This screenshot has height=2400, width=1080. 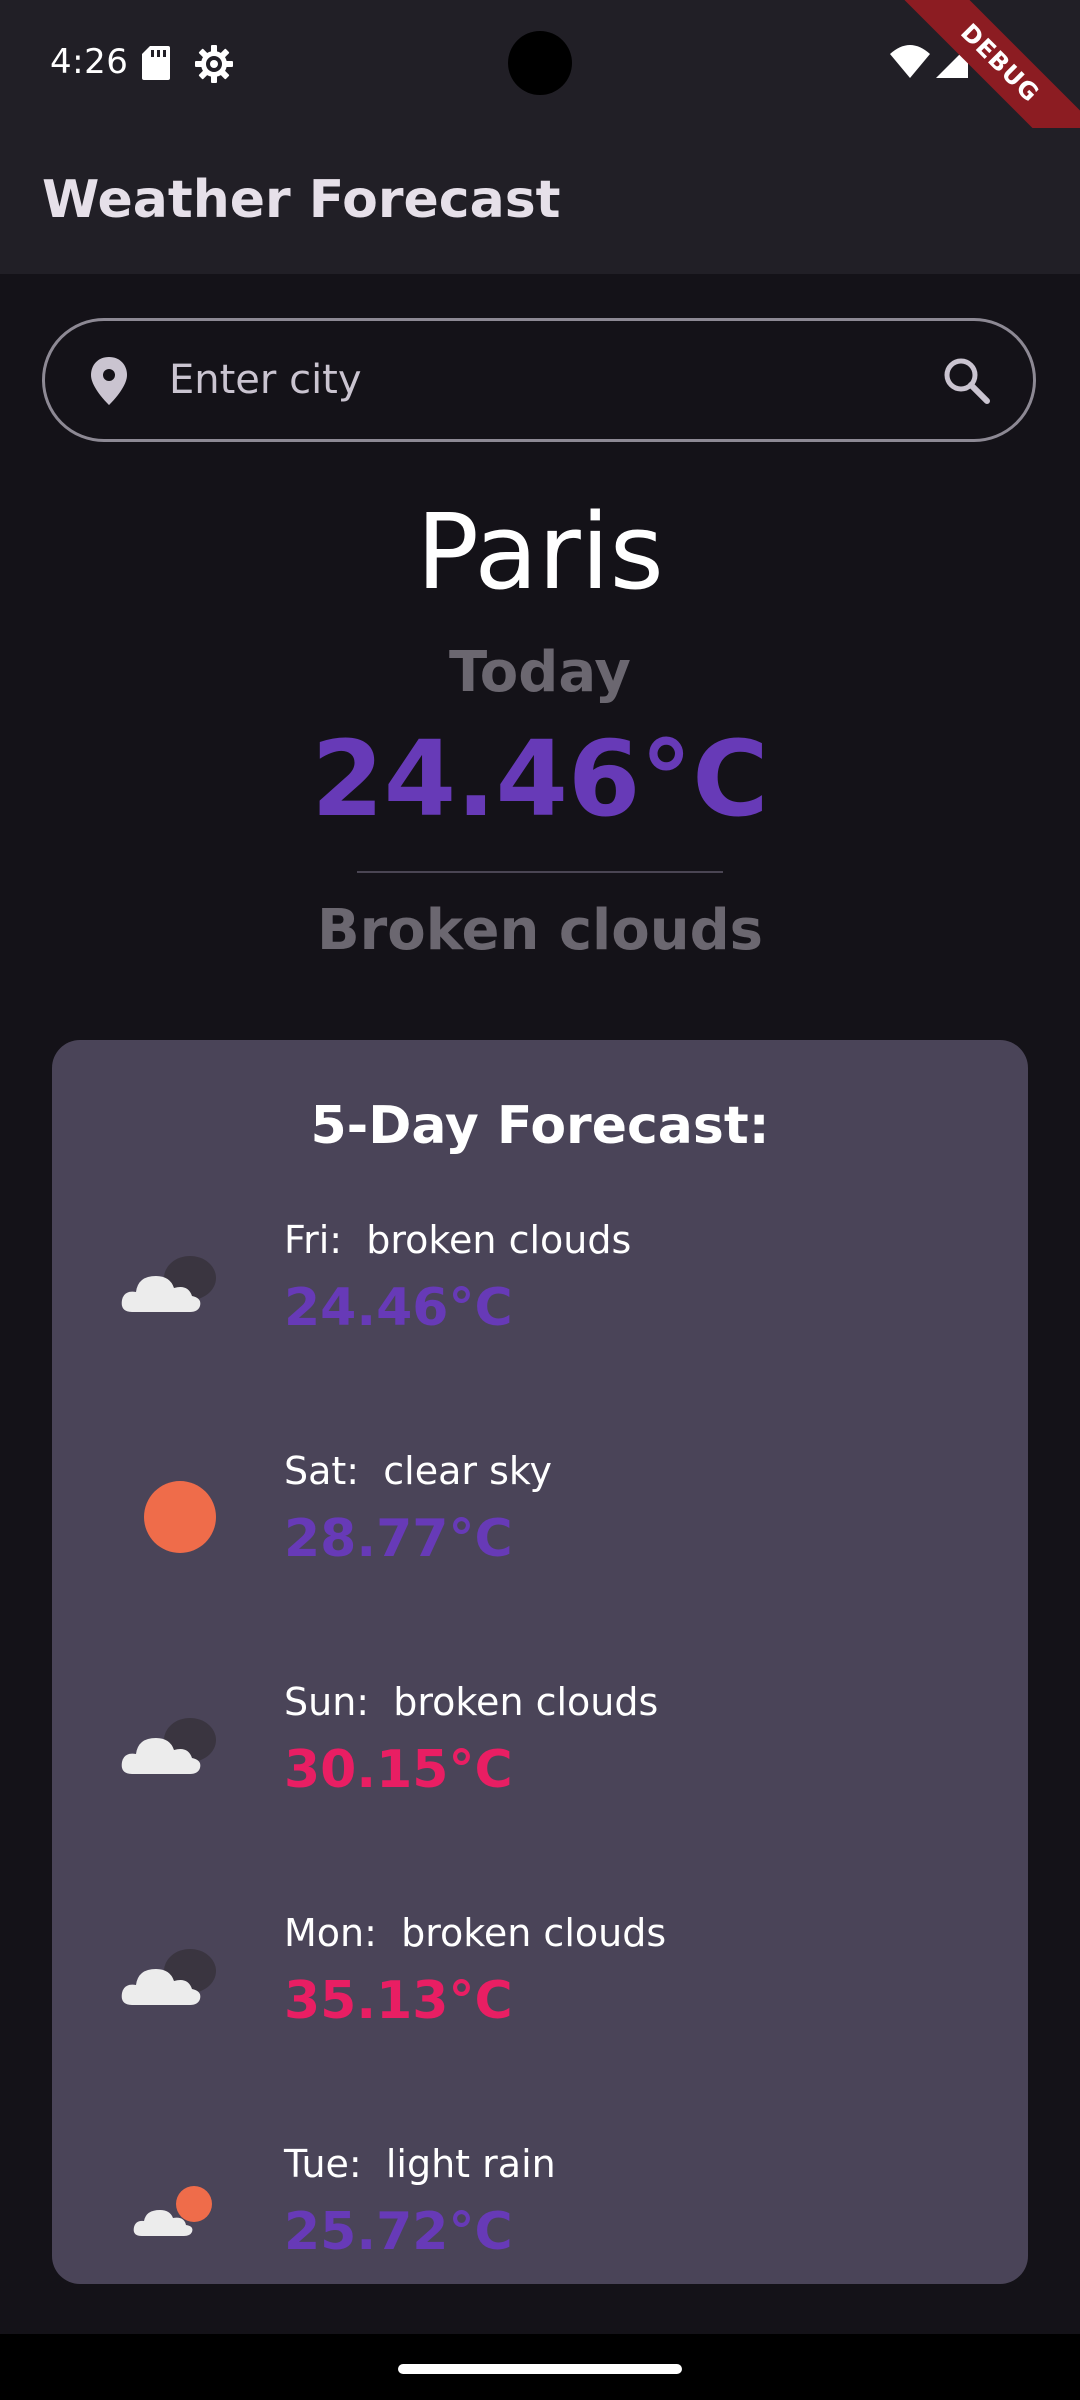 What do you see at coordinates (214, 66) in the screenshot?
I see `settings-gear-icon` at bounding box center [214, 66].